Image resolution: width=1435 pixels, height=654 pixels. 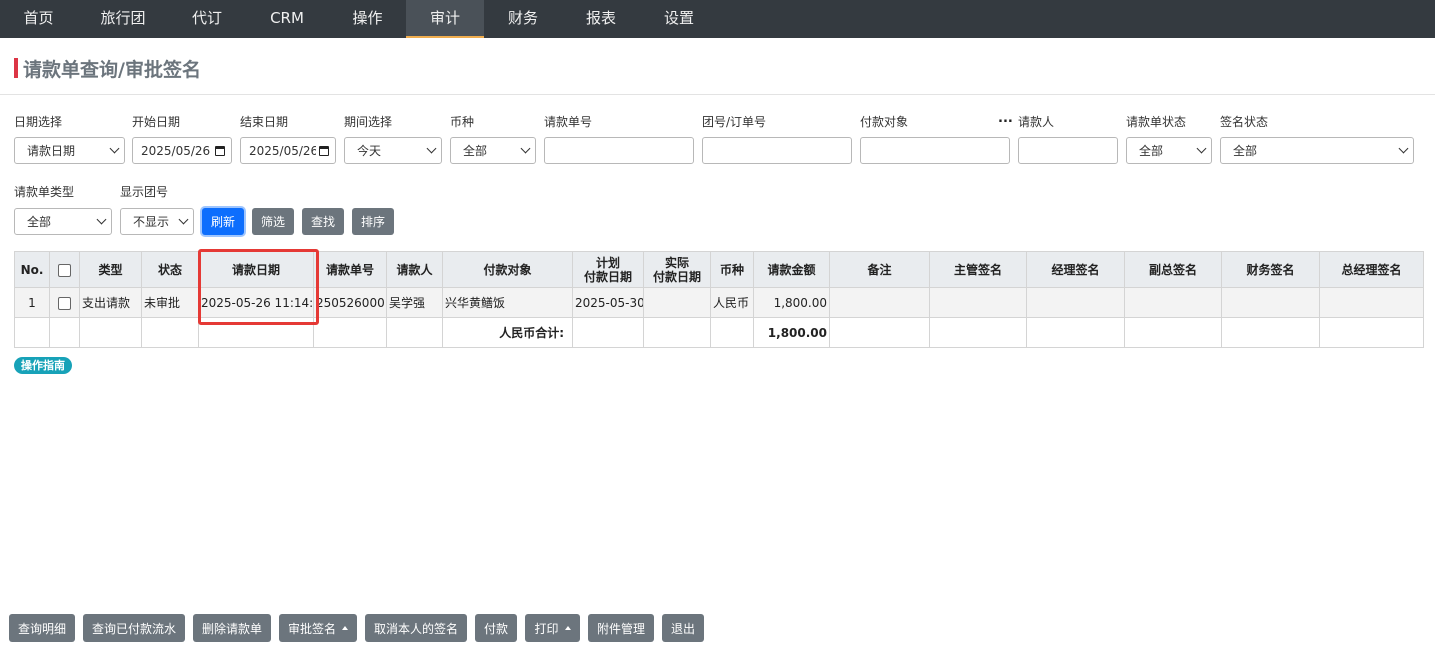 What do you see at coordinates (1270, 302) in the screenshot?
I see `cell-sign-finance` at bounding box center [1270, 302].